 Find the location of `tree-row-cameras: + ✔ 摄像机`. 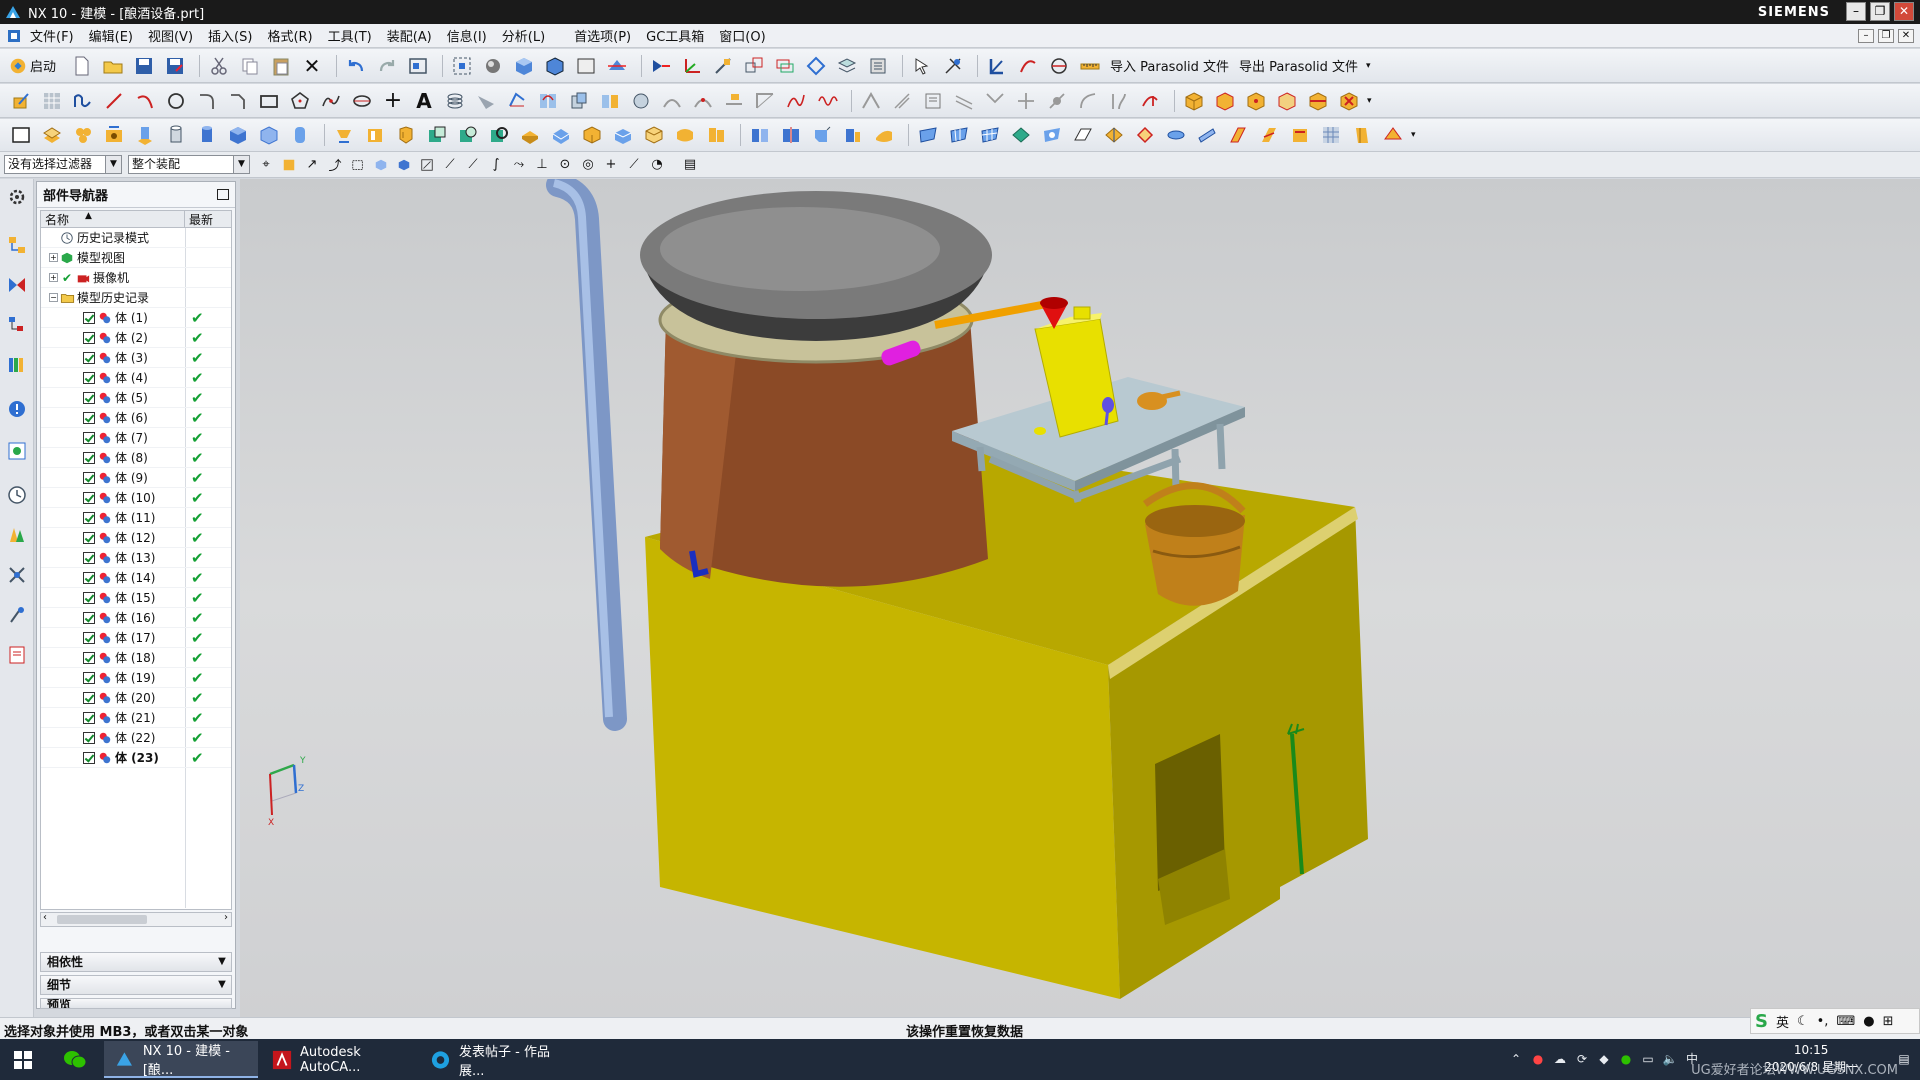

tree-row-cameras: + ✔ 摄像机 is located at coordinates (136, 278).